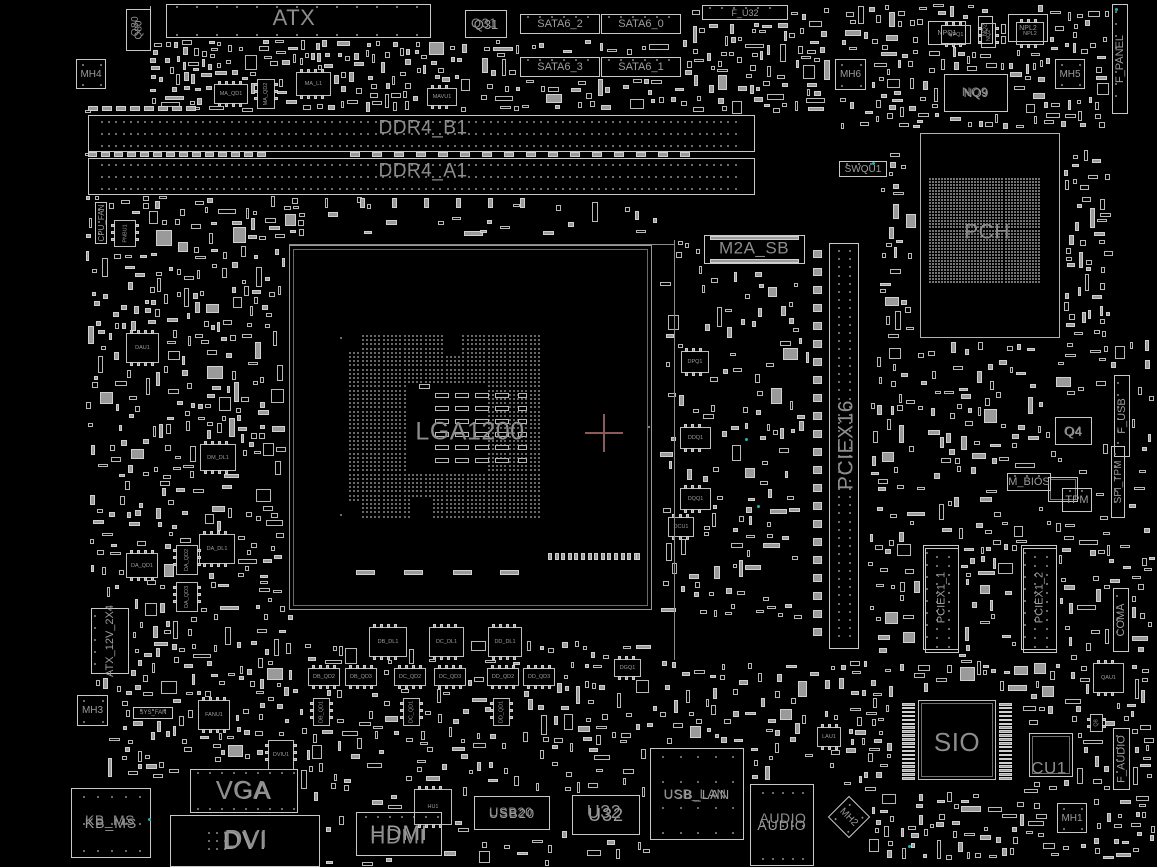 Image resolution: width=1157 pixels, height=867 pixels. I want to click on component-ddq1: DDQ1, so click(695, 438).